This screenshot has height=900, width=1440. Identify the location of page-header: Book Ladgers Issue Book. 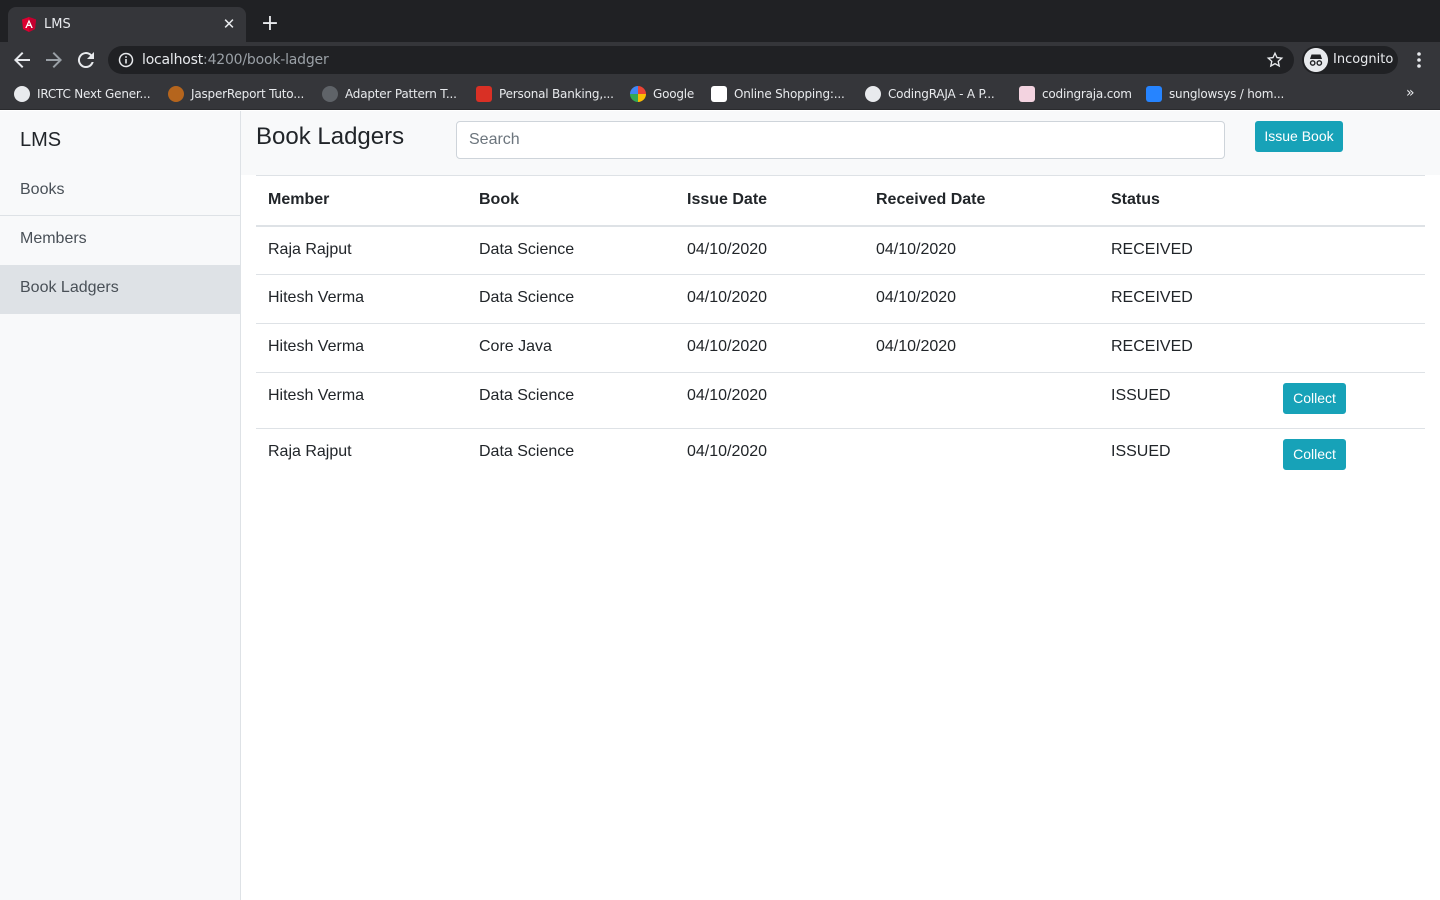
(840, 143).